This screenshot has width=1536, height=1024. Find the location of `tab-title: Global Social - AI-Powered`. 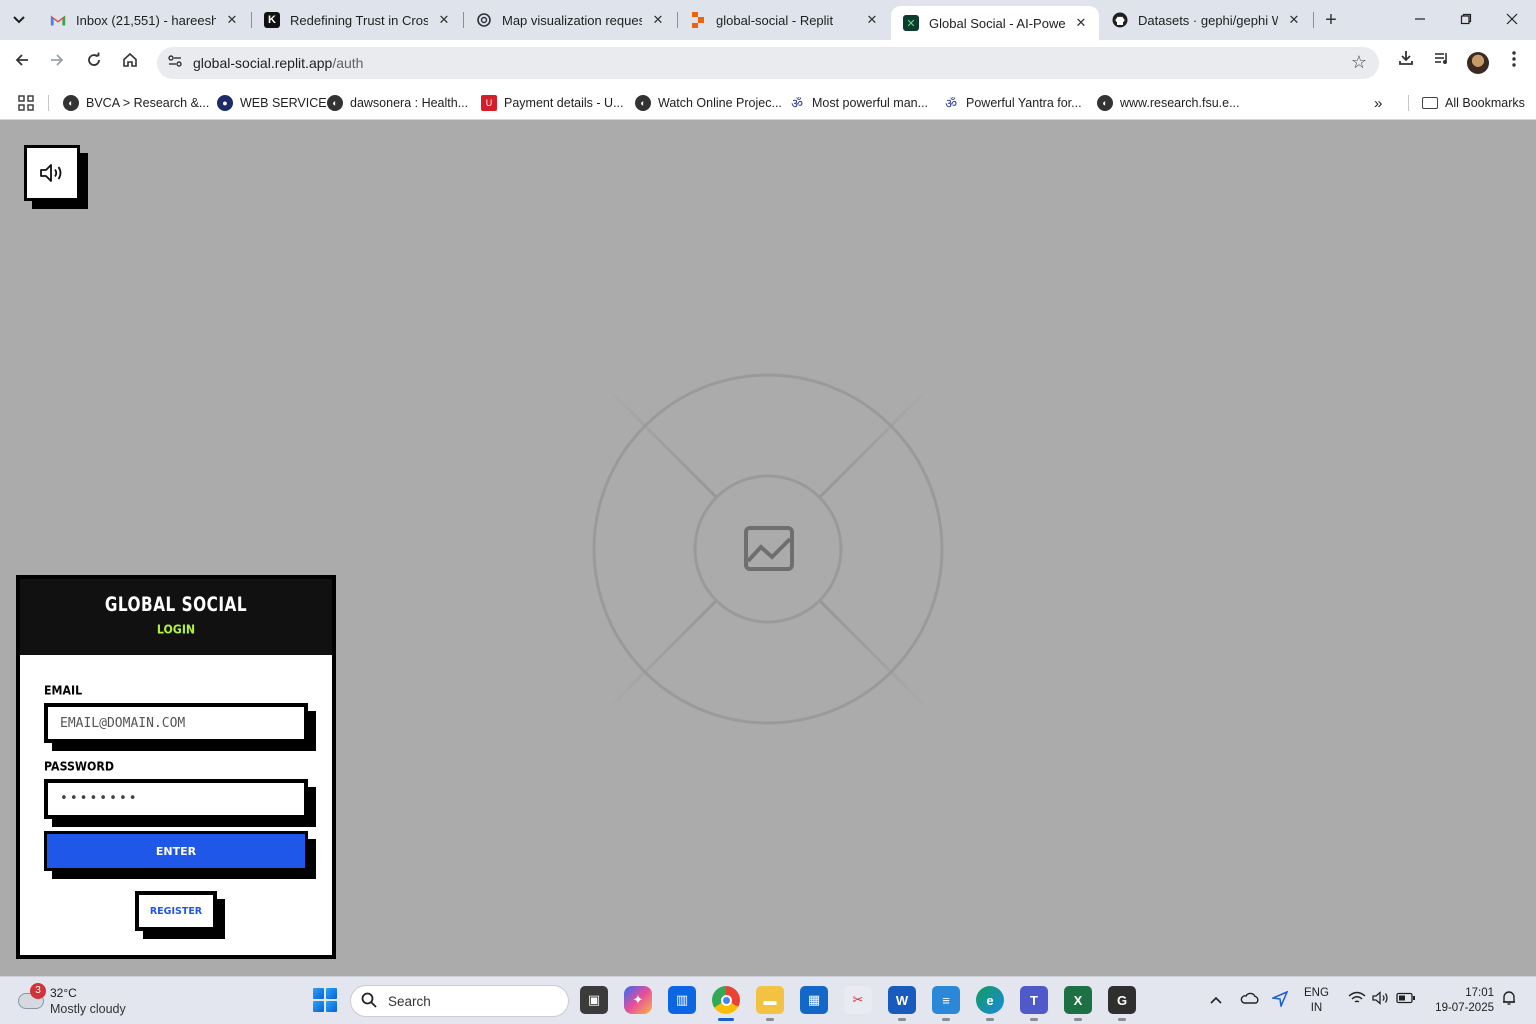

tab-title: Global Social - AI-Powered is located at coordinates (997, 23).